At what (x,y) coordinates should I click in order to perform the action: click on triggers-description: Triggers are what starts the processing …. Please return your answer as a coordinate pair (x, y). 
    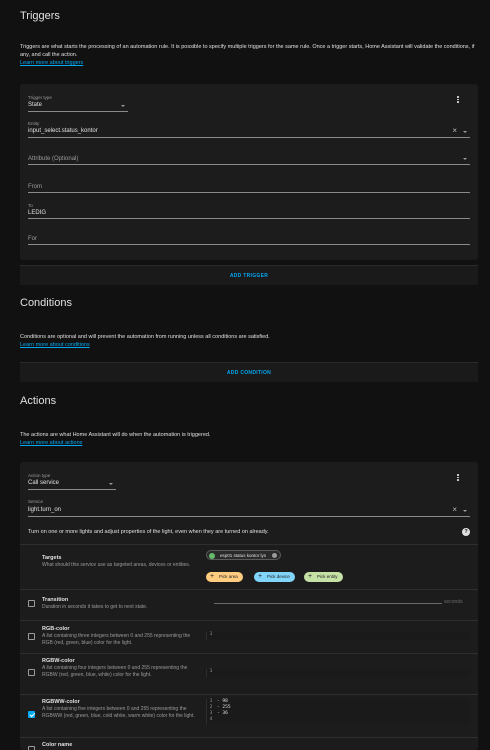
    Looking at the image, I should click on (247, 55).